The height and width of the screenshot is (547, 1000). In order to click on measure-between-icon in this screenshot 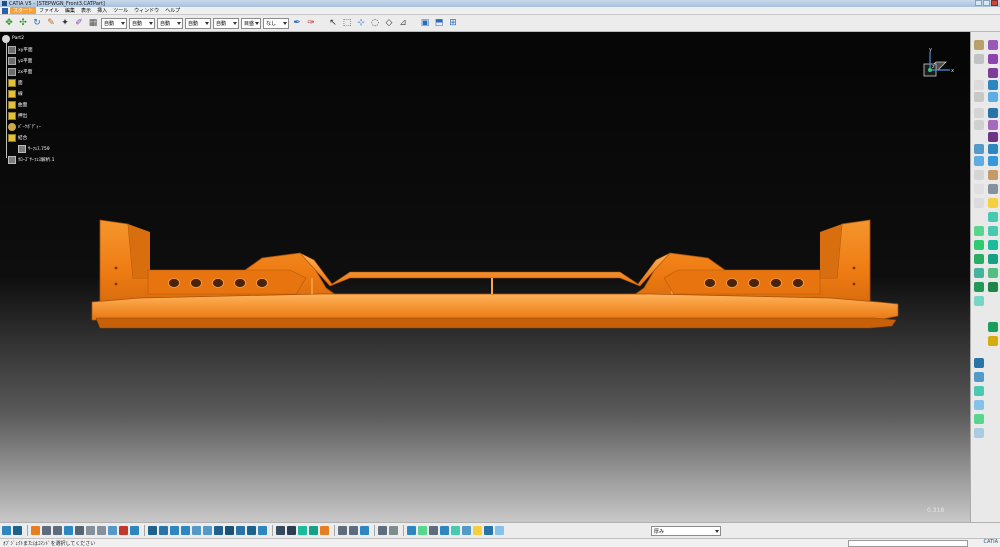, I will do `click(302, 530)`.